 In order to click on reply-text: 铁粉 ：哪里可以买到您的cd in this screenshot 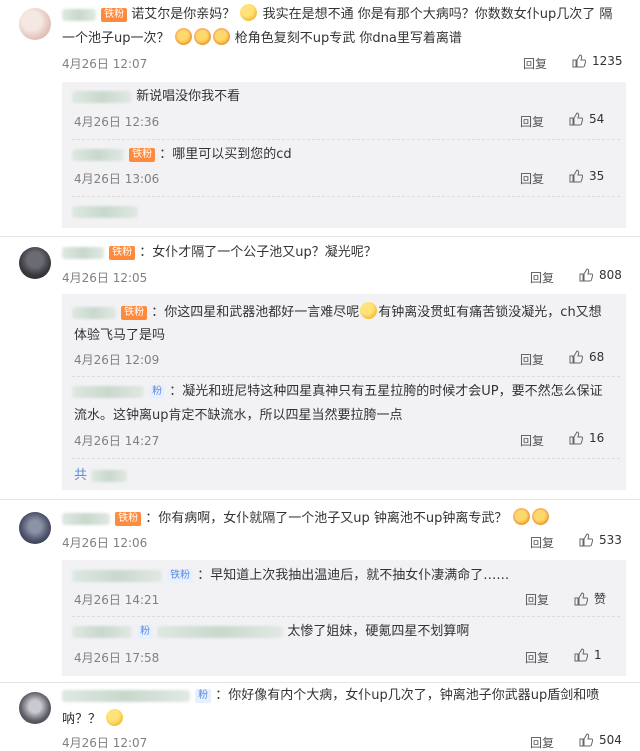, I will do `click(182, 155)`.